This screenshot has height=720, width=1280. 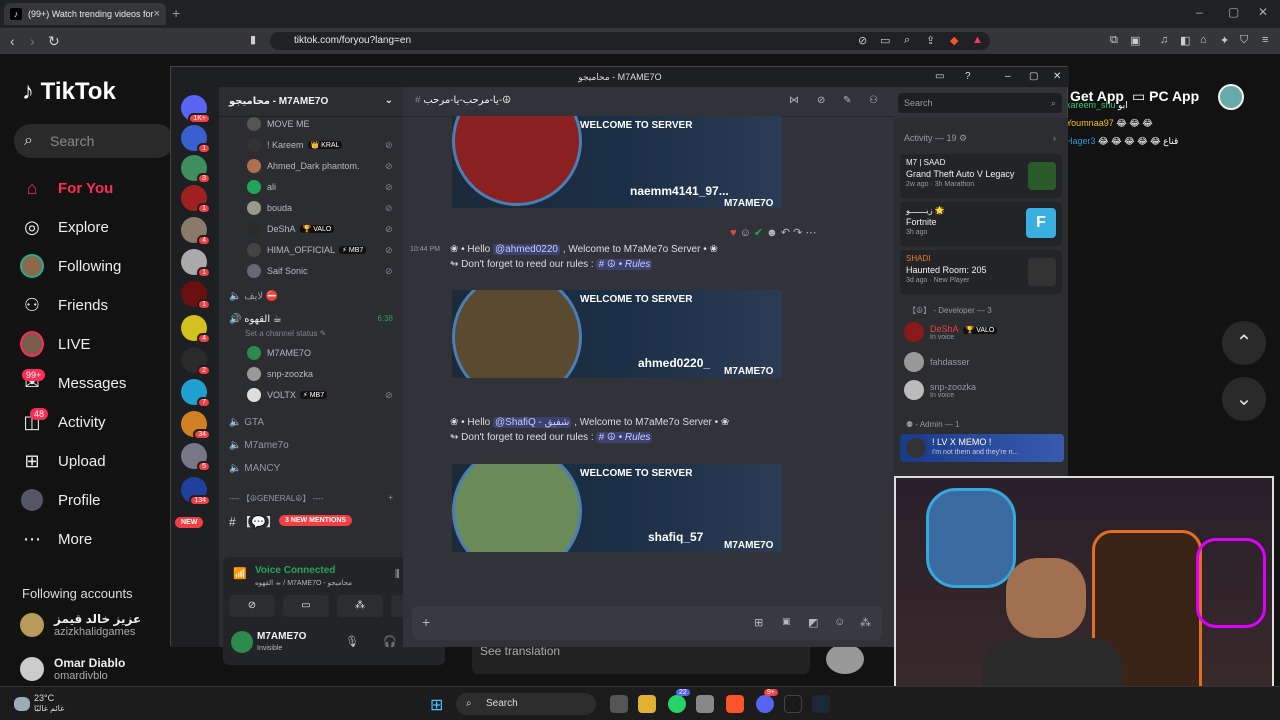 What do you see at coordinates (320, 229) in the screenshot?
I see `voice-user: DeShA 🏆 VALO ⊘` at bounding box center [320, 229].